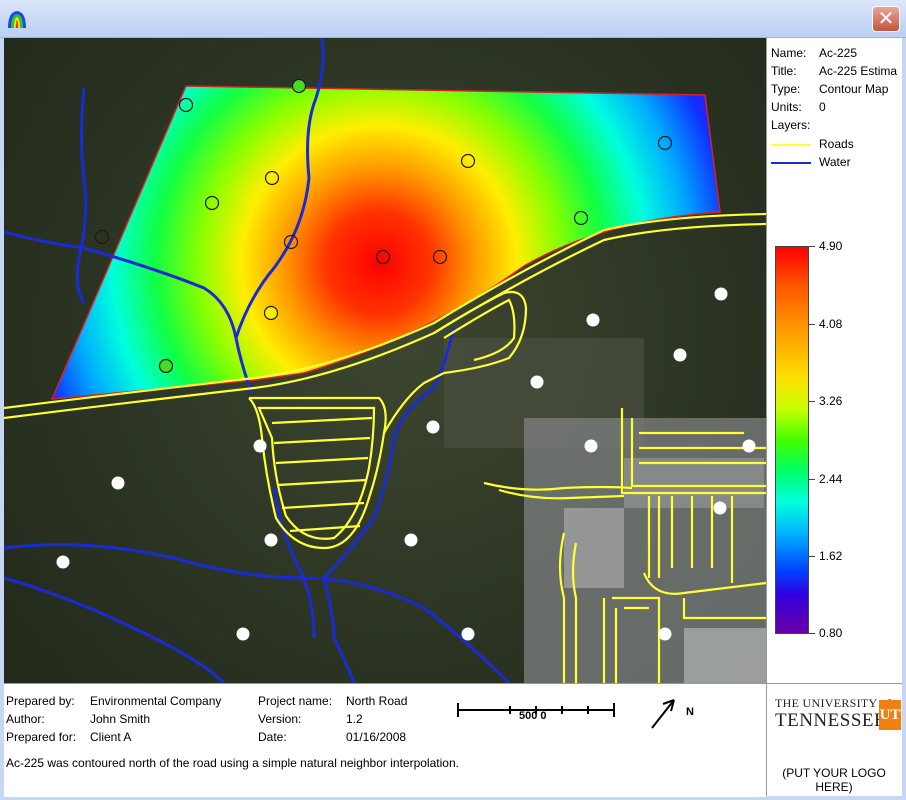 The height and width of the screenshot is (800, 906). What do you see at coordinates (40, 701) in the screenshot?
I see `prepared-by-label: Prepared by:` at bounding box center [40, 701].